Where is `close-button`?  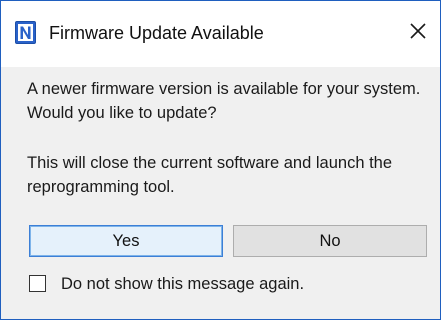
close-button is located at coordinates (418, 32).